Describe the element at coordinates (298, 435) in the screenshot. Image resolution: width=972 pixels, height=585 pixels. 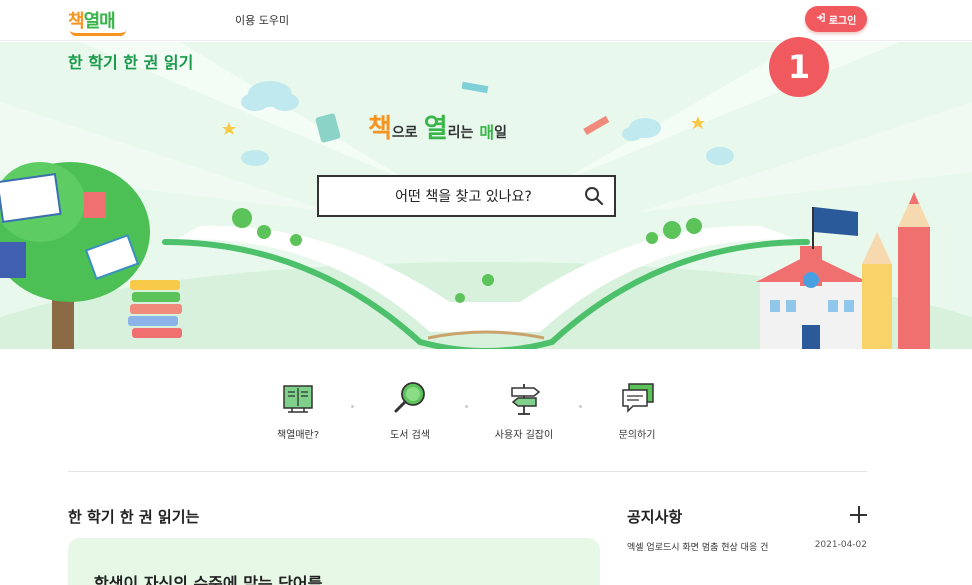
I see `quick-menu-label: 책열매란?` at that location.